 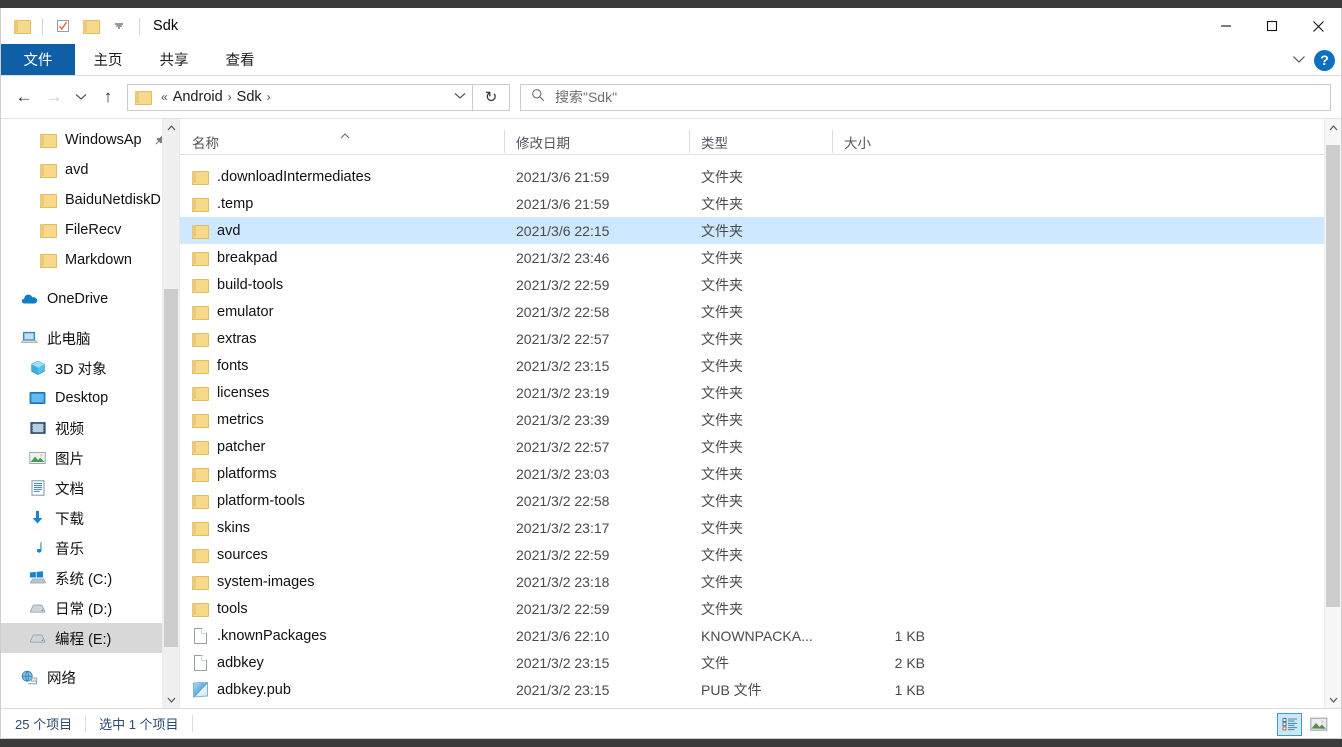 What do you see at coordinates (586, 97) in the screenshot?
I see `search-placeholder: 搜索"Sdk"` at bounding box center [586, 97].